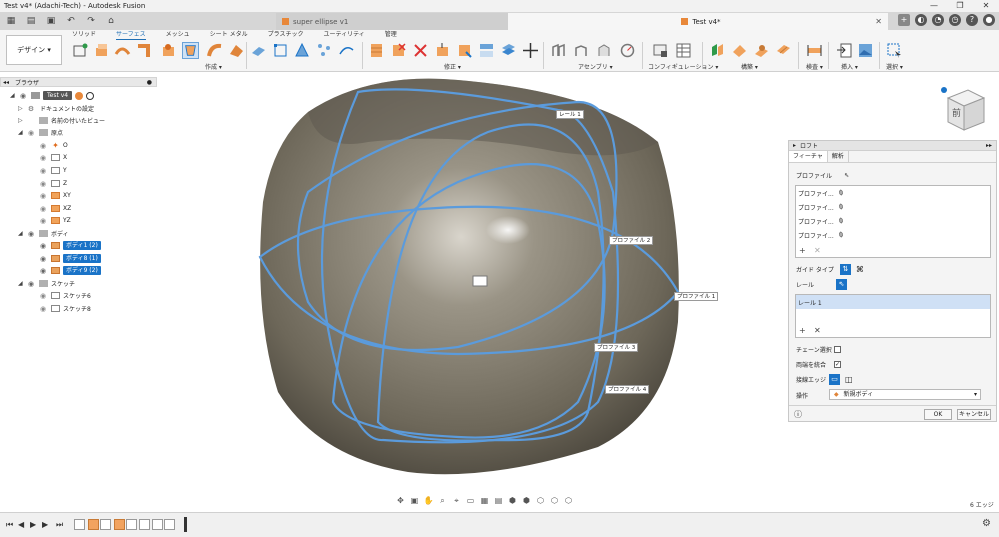 This screenshot has height=537, width=999. Describe the element at coordinates (616, 347) in the screenshot. I see `callout-profile-3: プロファイル 3` at that location.